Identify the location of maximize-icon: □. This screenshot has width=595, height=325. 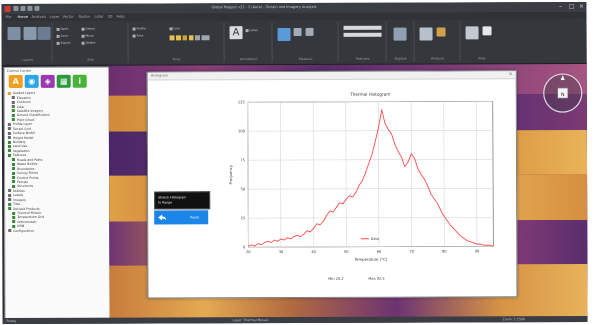
(571, 6).